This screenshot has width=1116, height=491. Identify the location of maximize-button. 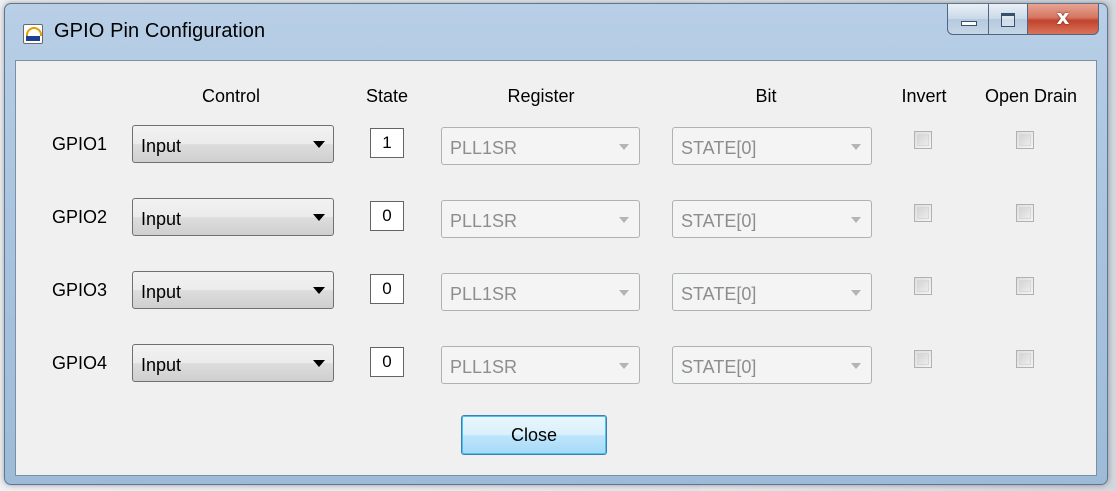
(1008, 19).